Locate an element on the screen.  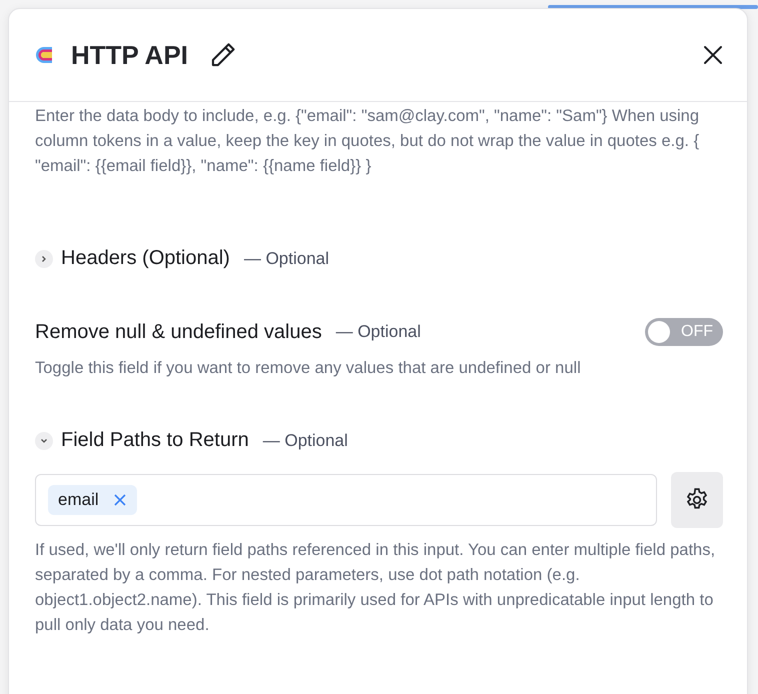
body-description: Enter the data body to include, e.g. {"email": "sam@clay.com", "name": "Sam"} When using column tokens in a value, keep the key in quotes, but do not wrap the value in quotes e.g. { "email": {{email field}}, "name": {{name field}} } is located at coordinates (367, 141).